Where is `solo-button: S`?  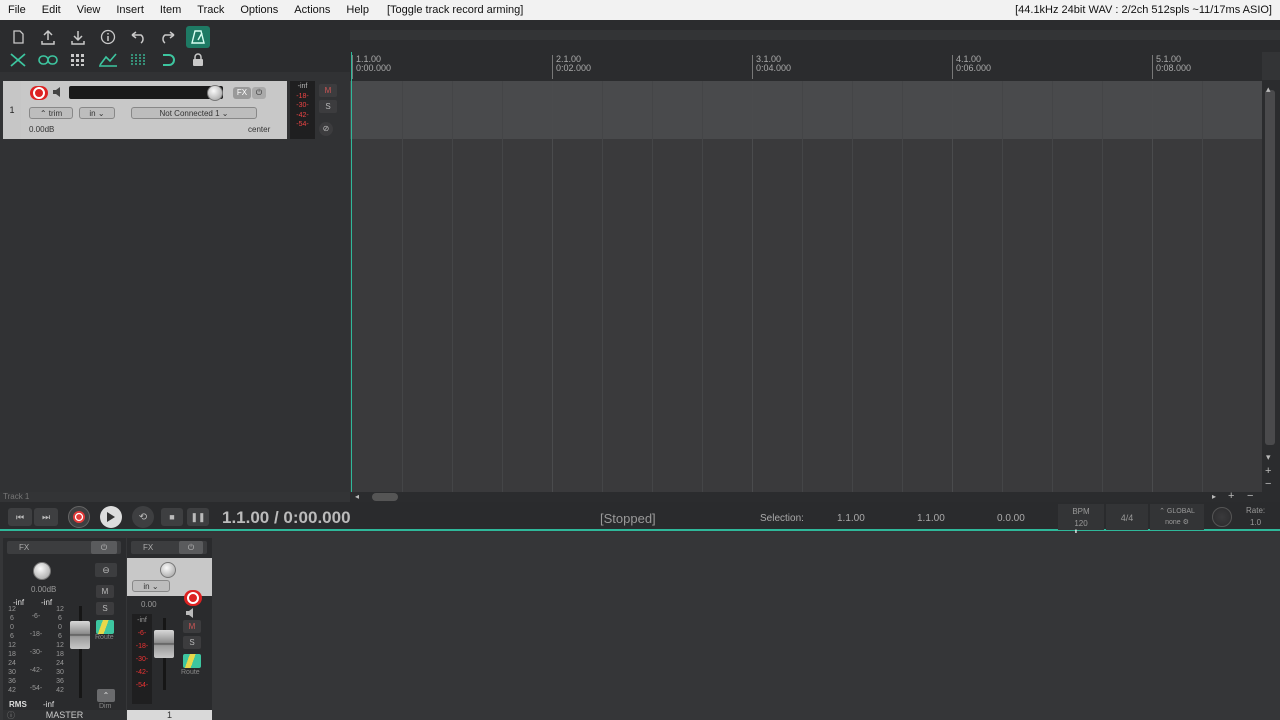
solo-button: S is located at coordinates (328, 106).